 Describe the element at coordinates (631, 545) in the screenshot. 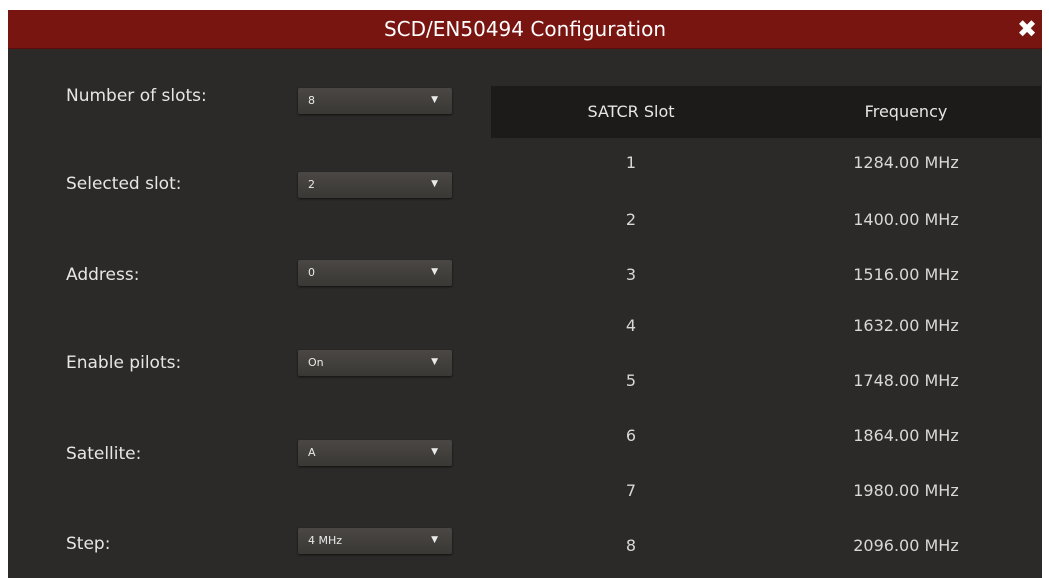

I see `slot-cell: 8` at that location.